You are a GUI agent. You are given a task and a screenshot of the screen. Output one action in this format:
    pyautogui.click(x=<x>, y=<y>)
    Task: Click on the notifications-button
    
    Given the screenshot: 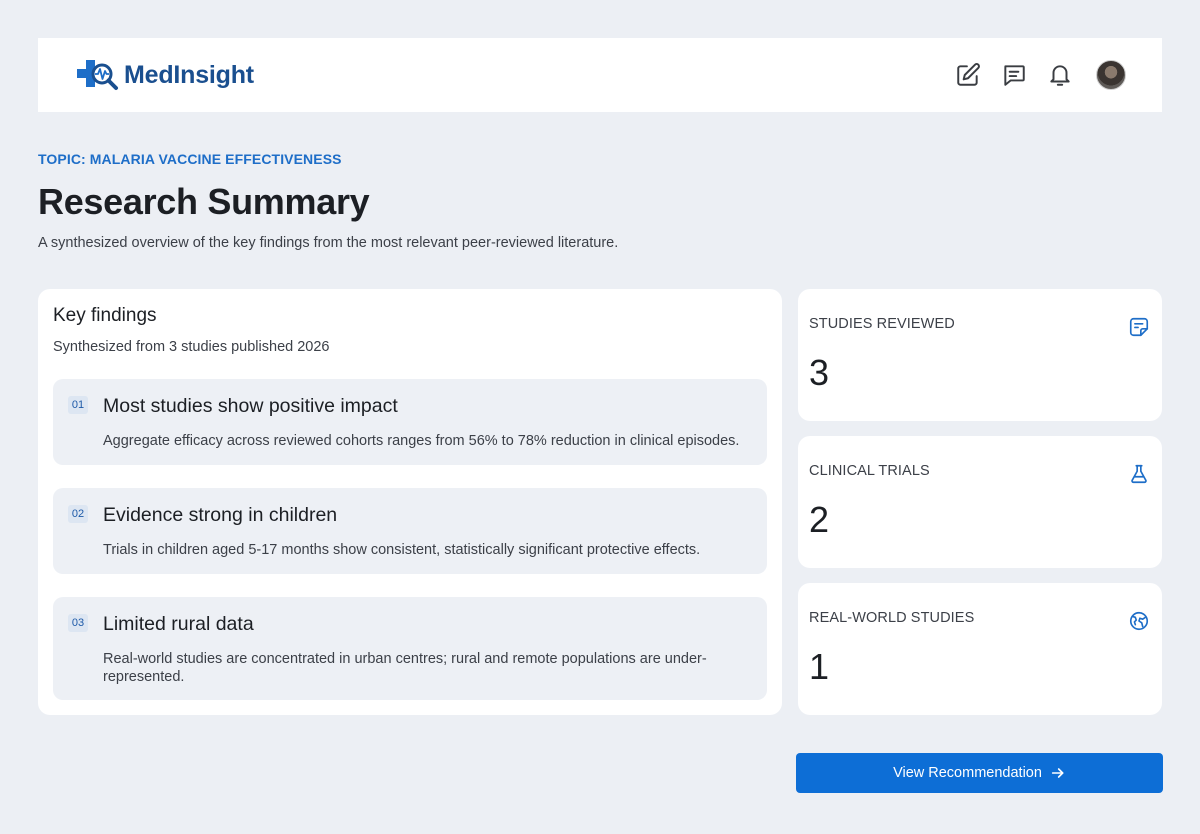 What is the action you would take?
    pyautogui.click(x=1060, y=75)
    